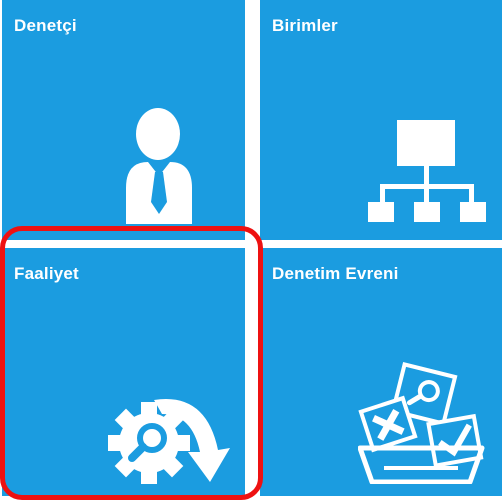 The image size is (502, 502). I want to click on tile-denetci-label: Denetçi, so click(45, 25).